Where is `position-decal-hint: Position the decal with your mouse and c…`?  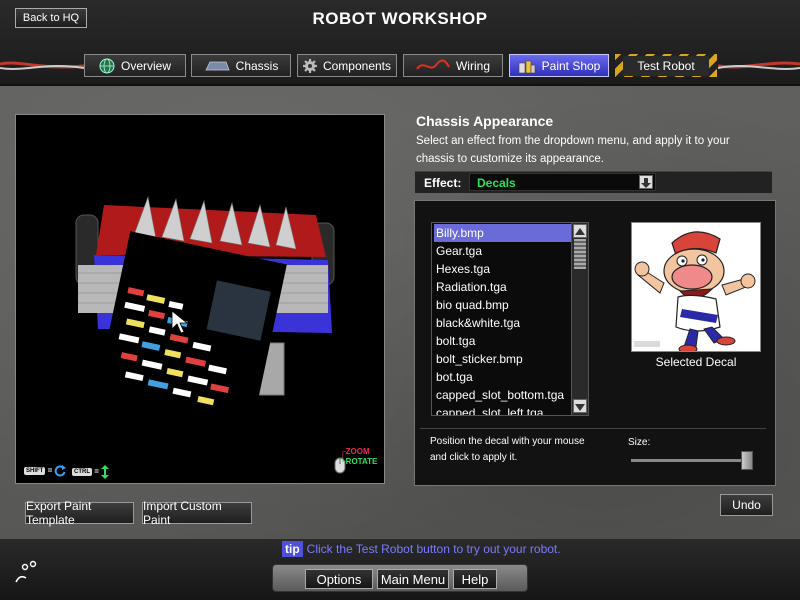
position-decal-hint: Position the decal with your mouse and c… is located at coordinates (507, 449).